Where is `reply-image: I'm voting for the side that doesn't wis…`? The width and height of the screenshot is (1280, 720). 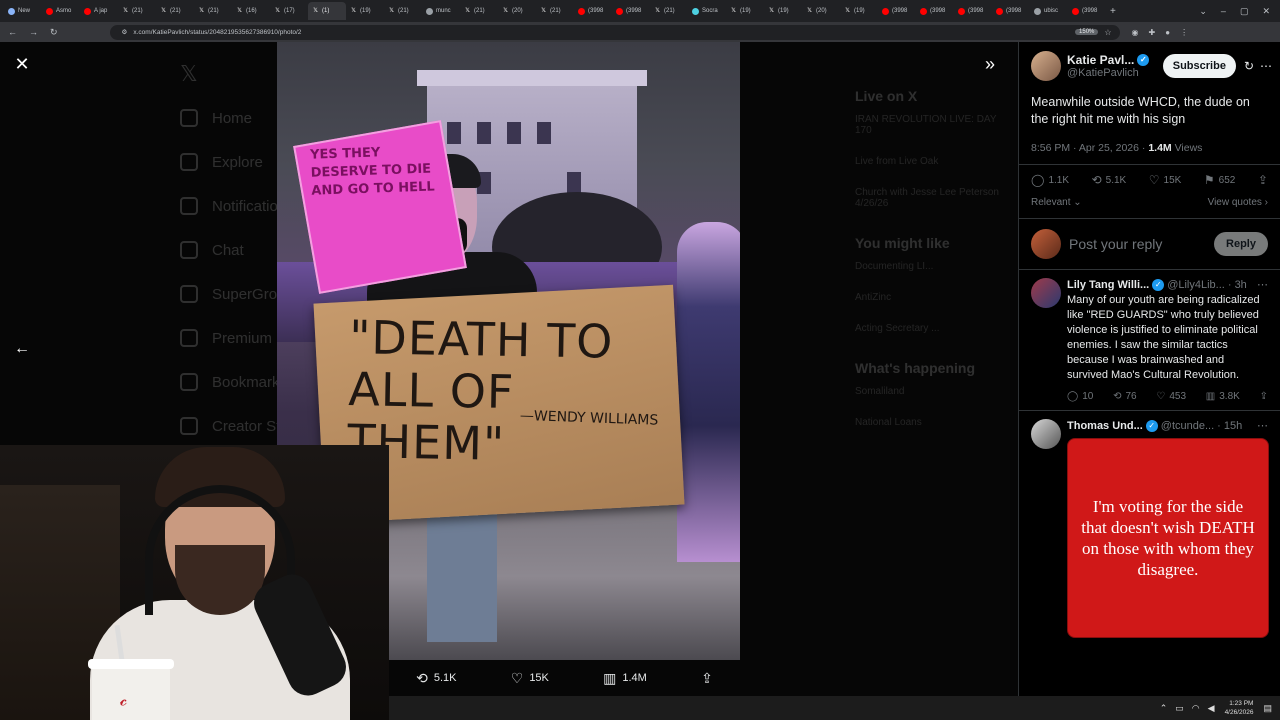 reply-image: I'm voting for the side that doesn't wis… is located at coordinates (1168, 538).